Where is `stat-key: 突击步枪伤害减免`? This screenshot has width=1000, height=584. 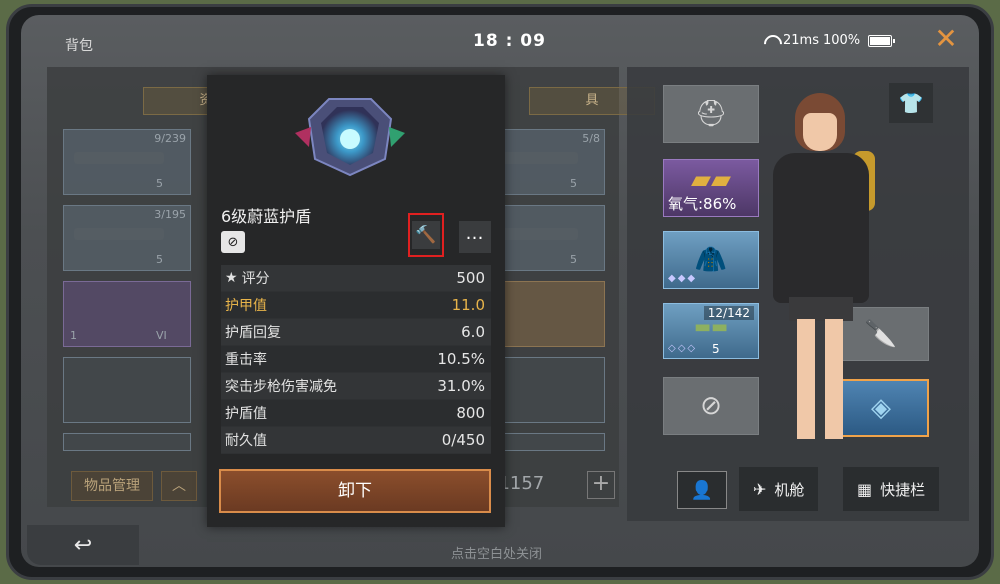
stat-key: 突击步枪伤害减免 is located at coordinates (281, 387).